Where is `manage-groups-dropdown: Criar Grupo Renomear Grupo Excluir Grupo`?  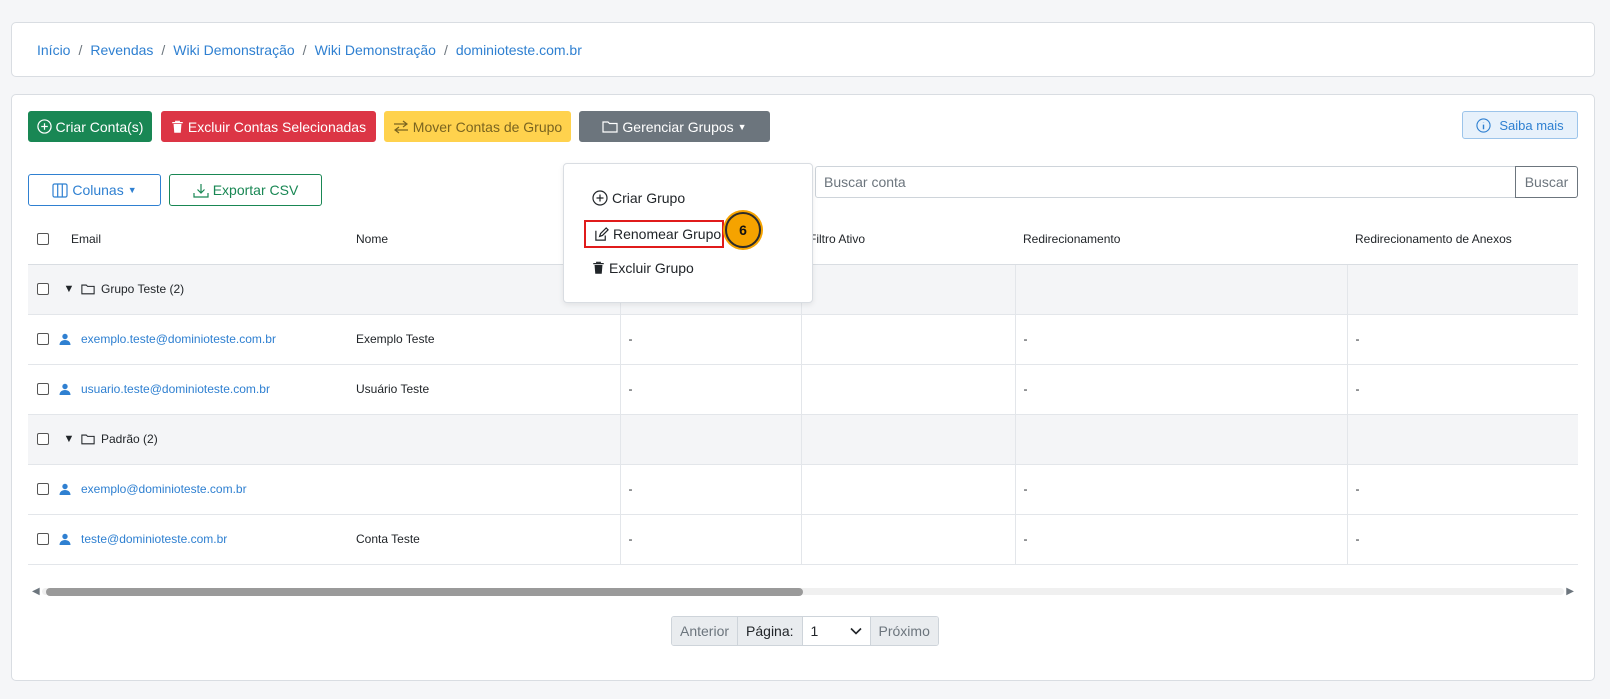
manage-groups-dropdown: Criar Grupo Renomear Grupo Excluir Grupo is located at coordinates (688, 233).